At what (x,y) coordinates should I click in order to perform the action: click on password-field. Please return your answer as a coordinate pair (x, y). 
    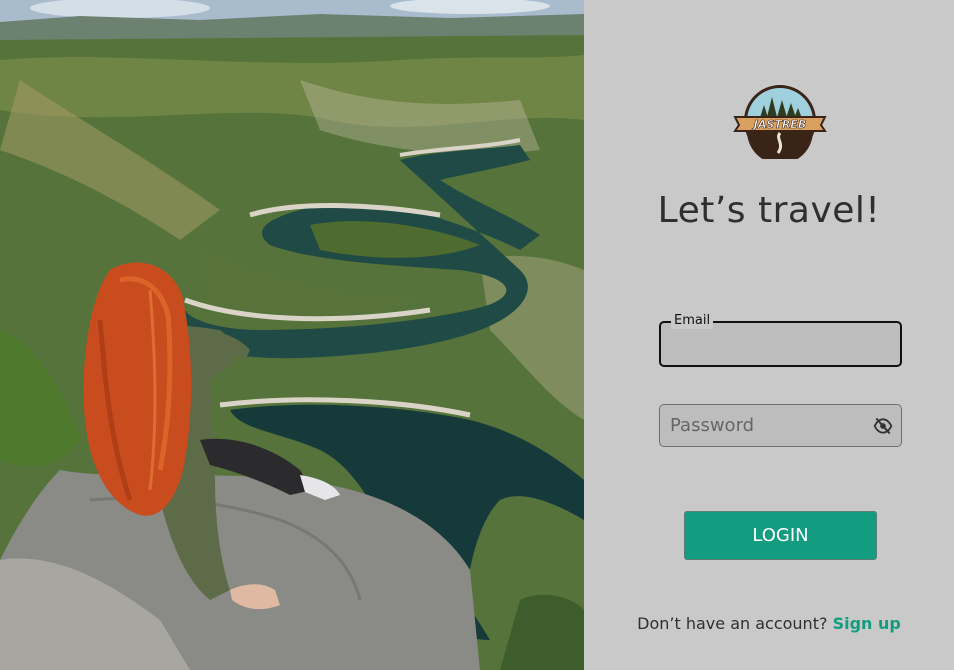
    Looking at the image, I should click on (780, 425).